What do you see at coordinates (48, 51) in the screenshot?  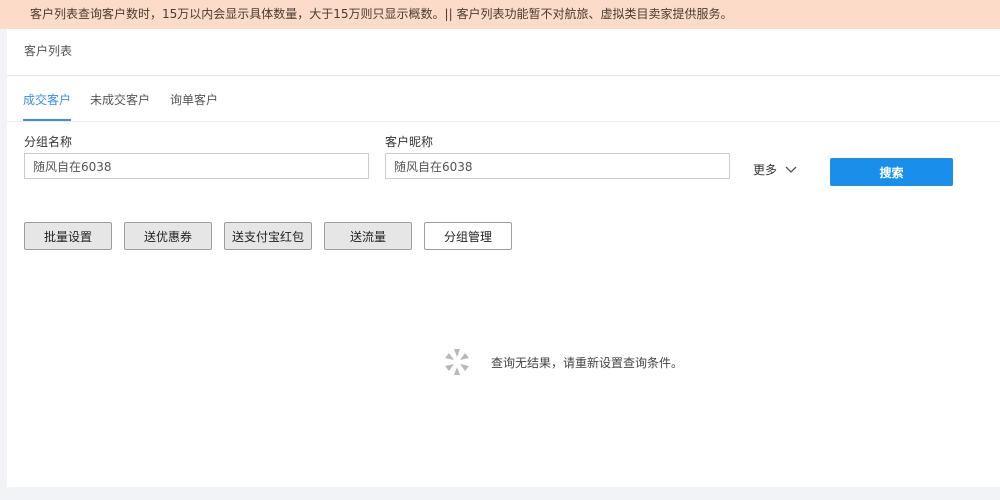 I see `panel-title: 客户列表` at bounding box center [48, 51].